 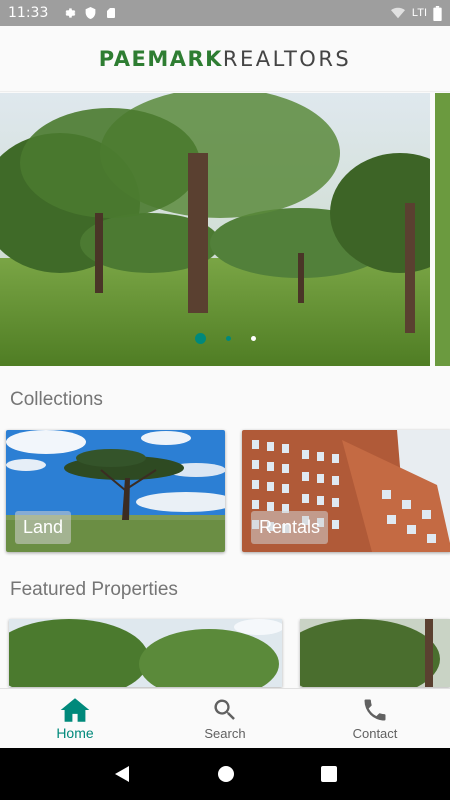 I want to click on network-label: LTI, so click(x=419, y=13).